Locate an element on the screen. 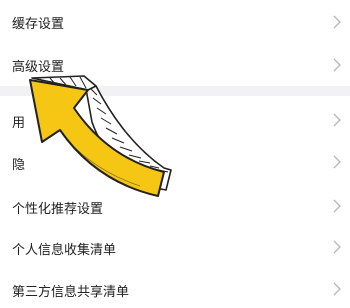 The width and height of the screenshot is (350, 308). settings-item-third-party-sharing-list: 第三方信息共享清单 is located at coordinates (175, 288).